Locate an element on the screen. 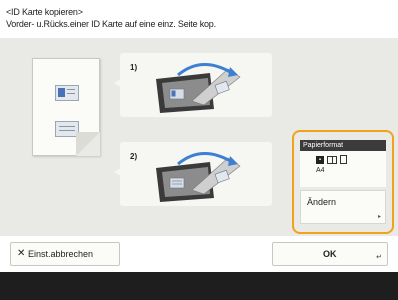 This screenshot has height=300, width=398. paper-format-title: Papierformat is located at coordinates (343, 145).